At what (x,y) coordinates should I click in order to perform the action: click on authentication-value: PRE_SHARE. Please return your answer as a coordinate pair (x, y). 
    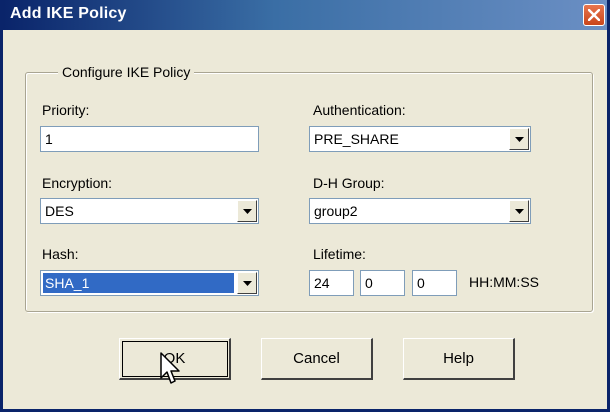
    Looking at the image, I should click on (356, 139).